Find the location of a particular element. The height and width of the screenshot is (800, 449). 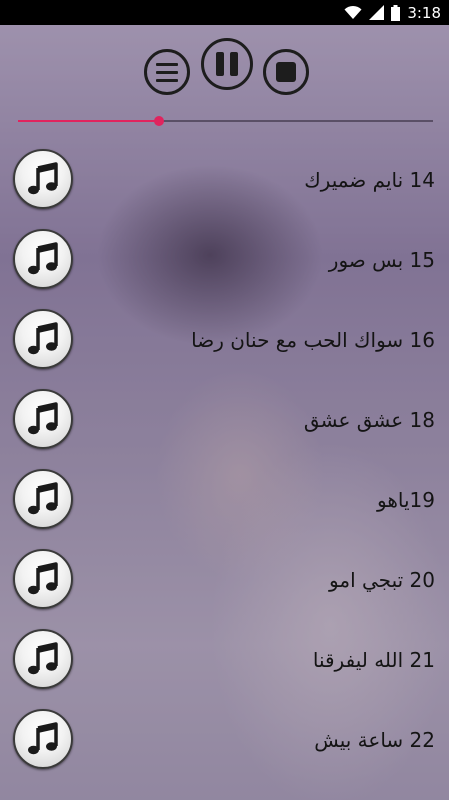

track-row: 16 سواك الحب مع حنان رضا is located at coordinates (224, 340).